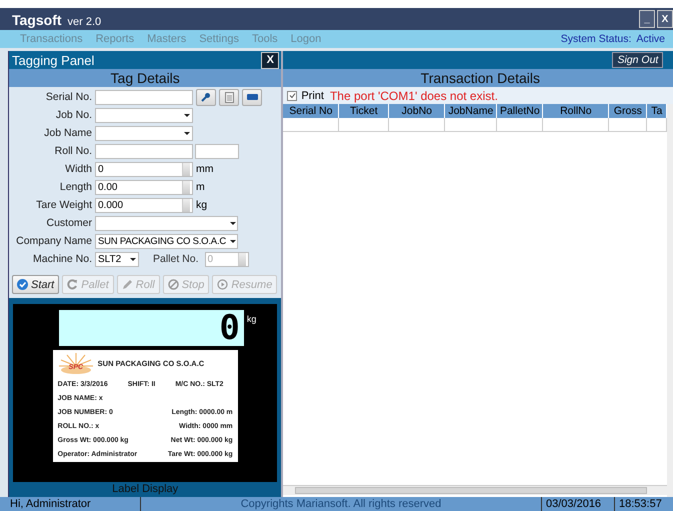 Image resolution: width=673 pixels, height=511 pixels. Describe the element at coordinates (68, 133) in the screenshot. I see `field-label: Job Name` at that location.